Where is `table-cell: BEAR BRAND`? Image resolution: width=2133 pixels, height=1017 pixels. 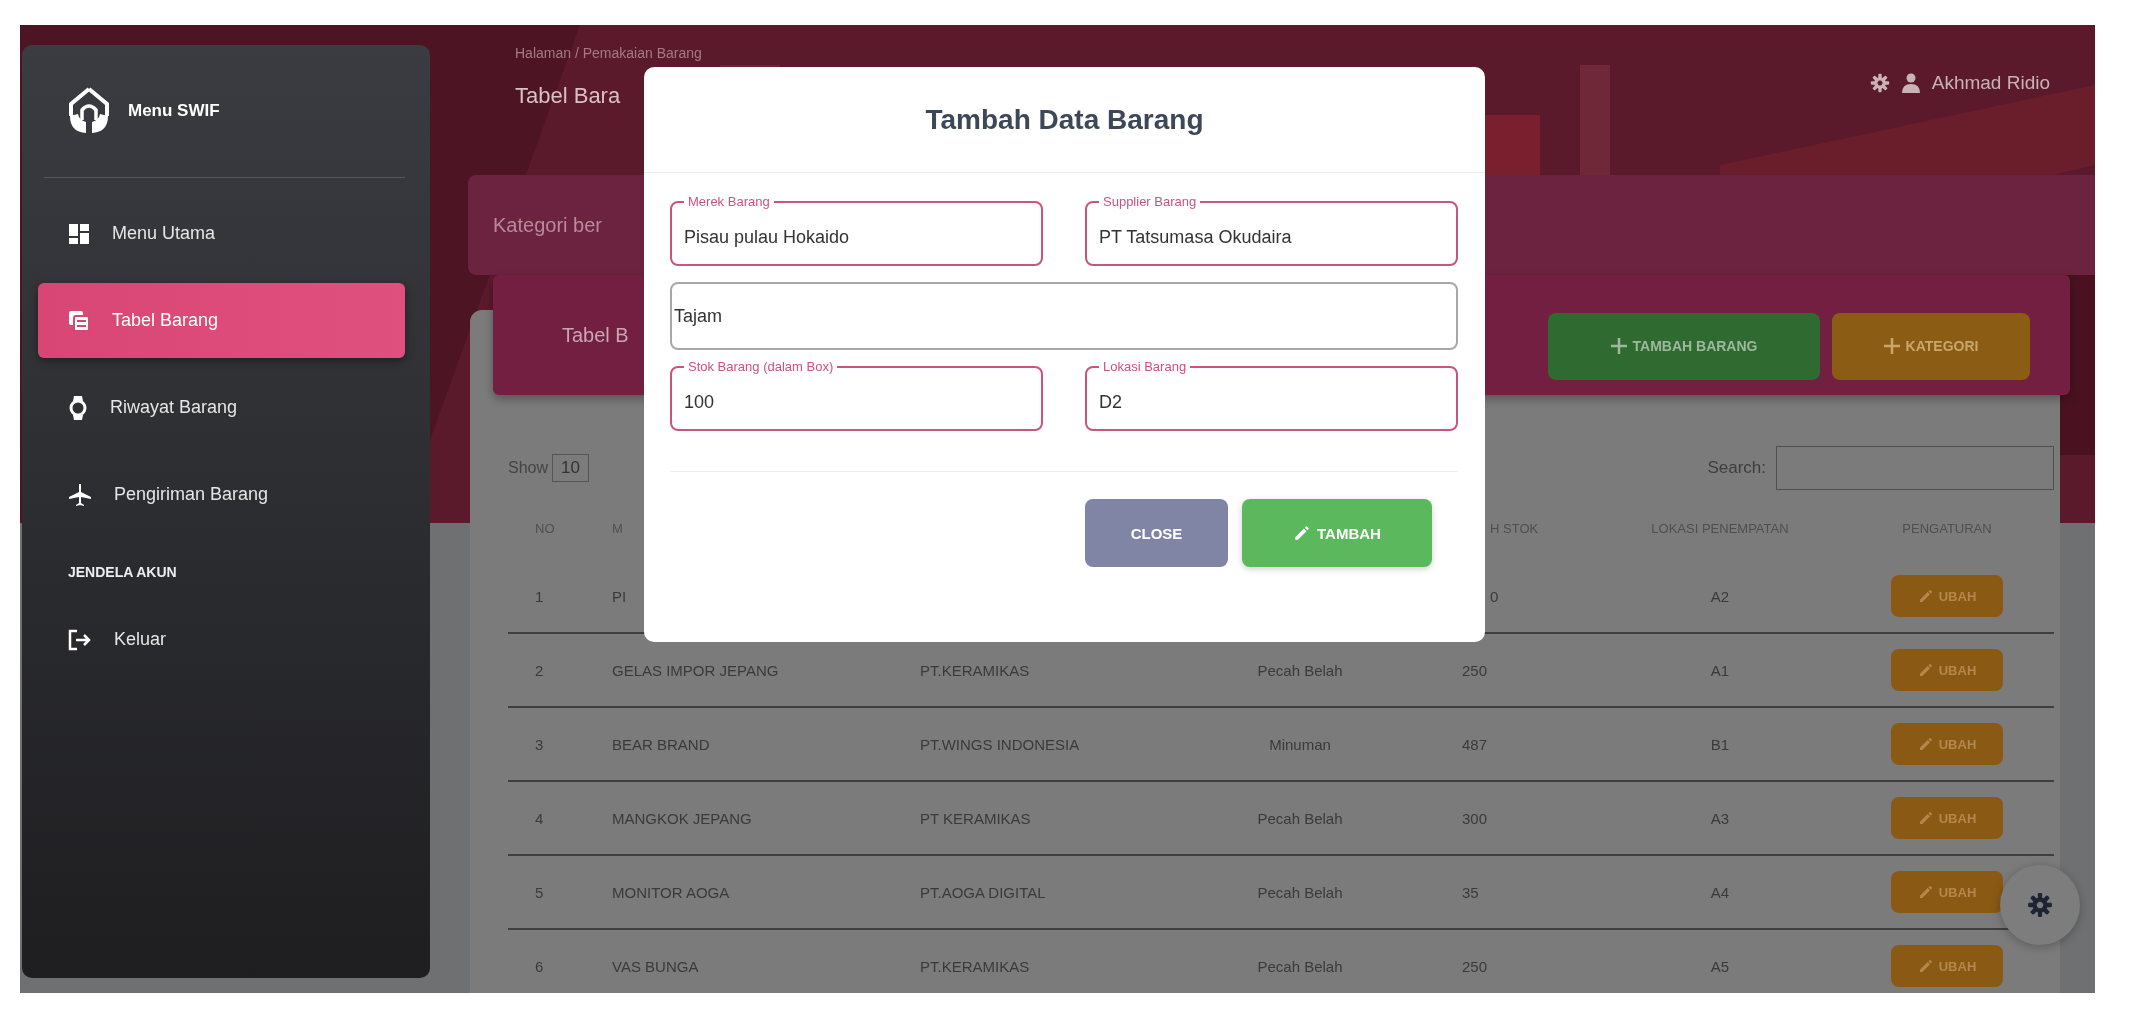 table-cell: BEAR BRAND is located at coordinates (754, 745).